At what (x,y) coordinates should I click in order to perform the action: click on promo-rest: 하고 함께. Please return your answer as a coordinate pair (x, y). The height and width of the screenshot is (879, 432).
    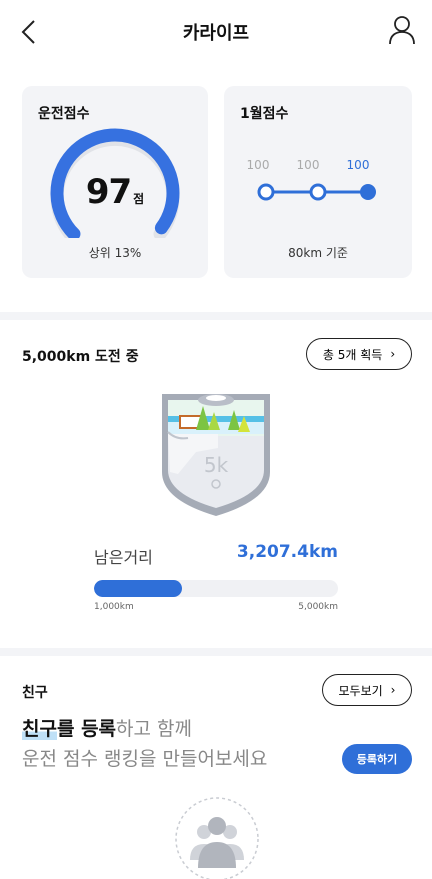
    Looking at the image, I should click on (154, 729).